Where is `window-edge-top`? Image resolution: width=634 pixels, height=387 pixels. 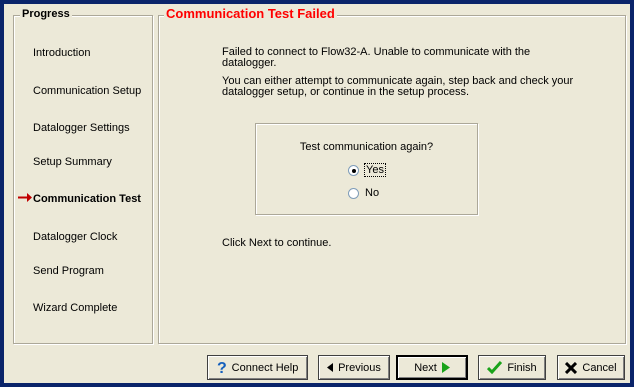 window-edge-top is located at coordinates (317, 2).